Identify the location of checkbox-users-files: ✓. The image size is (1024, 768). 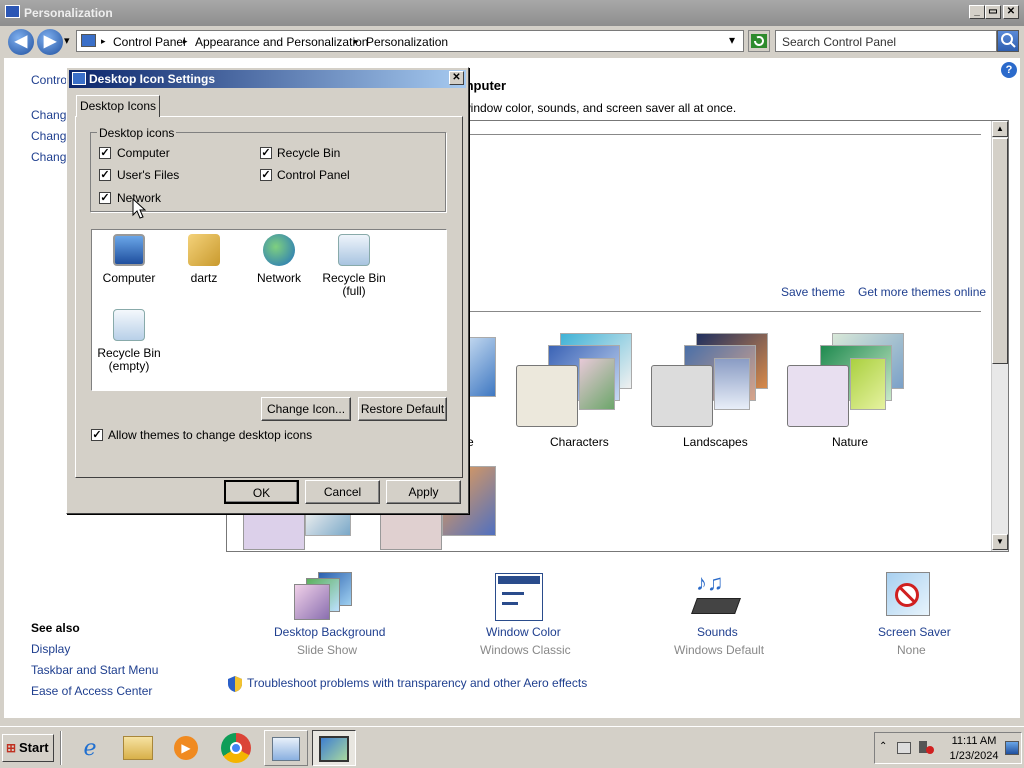
(105, 175).